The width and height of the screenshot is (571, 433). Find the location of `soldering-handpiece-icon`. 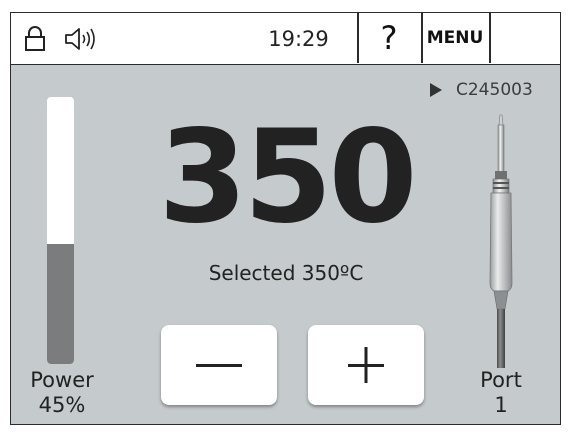

soldering-handpiece-icon is located at coordinates (503, 240).